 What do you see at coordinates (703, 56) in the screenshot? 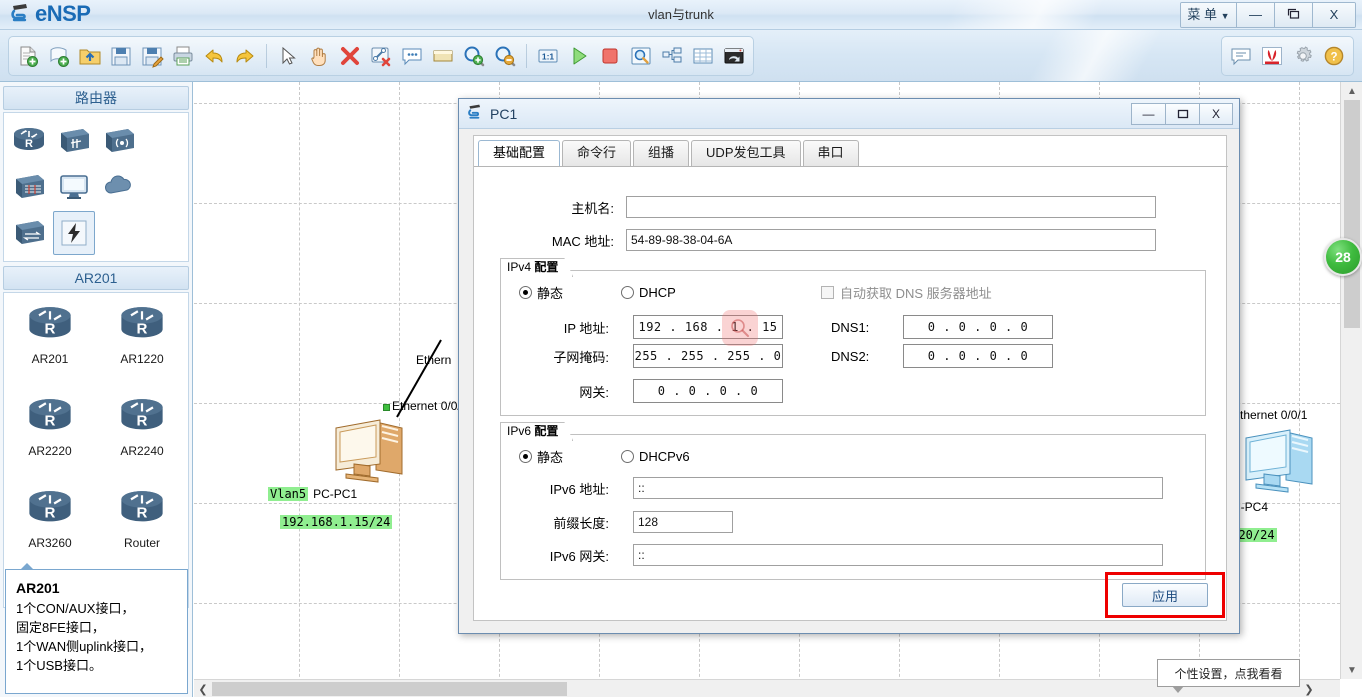
I see `grid-icon` at bounding box center [703, 56].